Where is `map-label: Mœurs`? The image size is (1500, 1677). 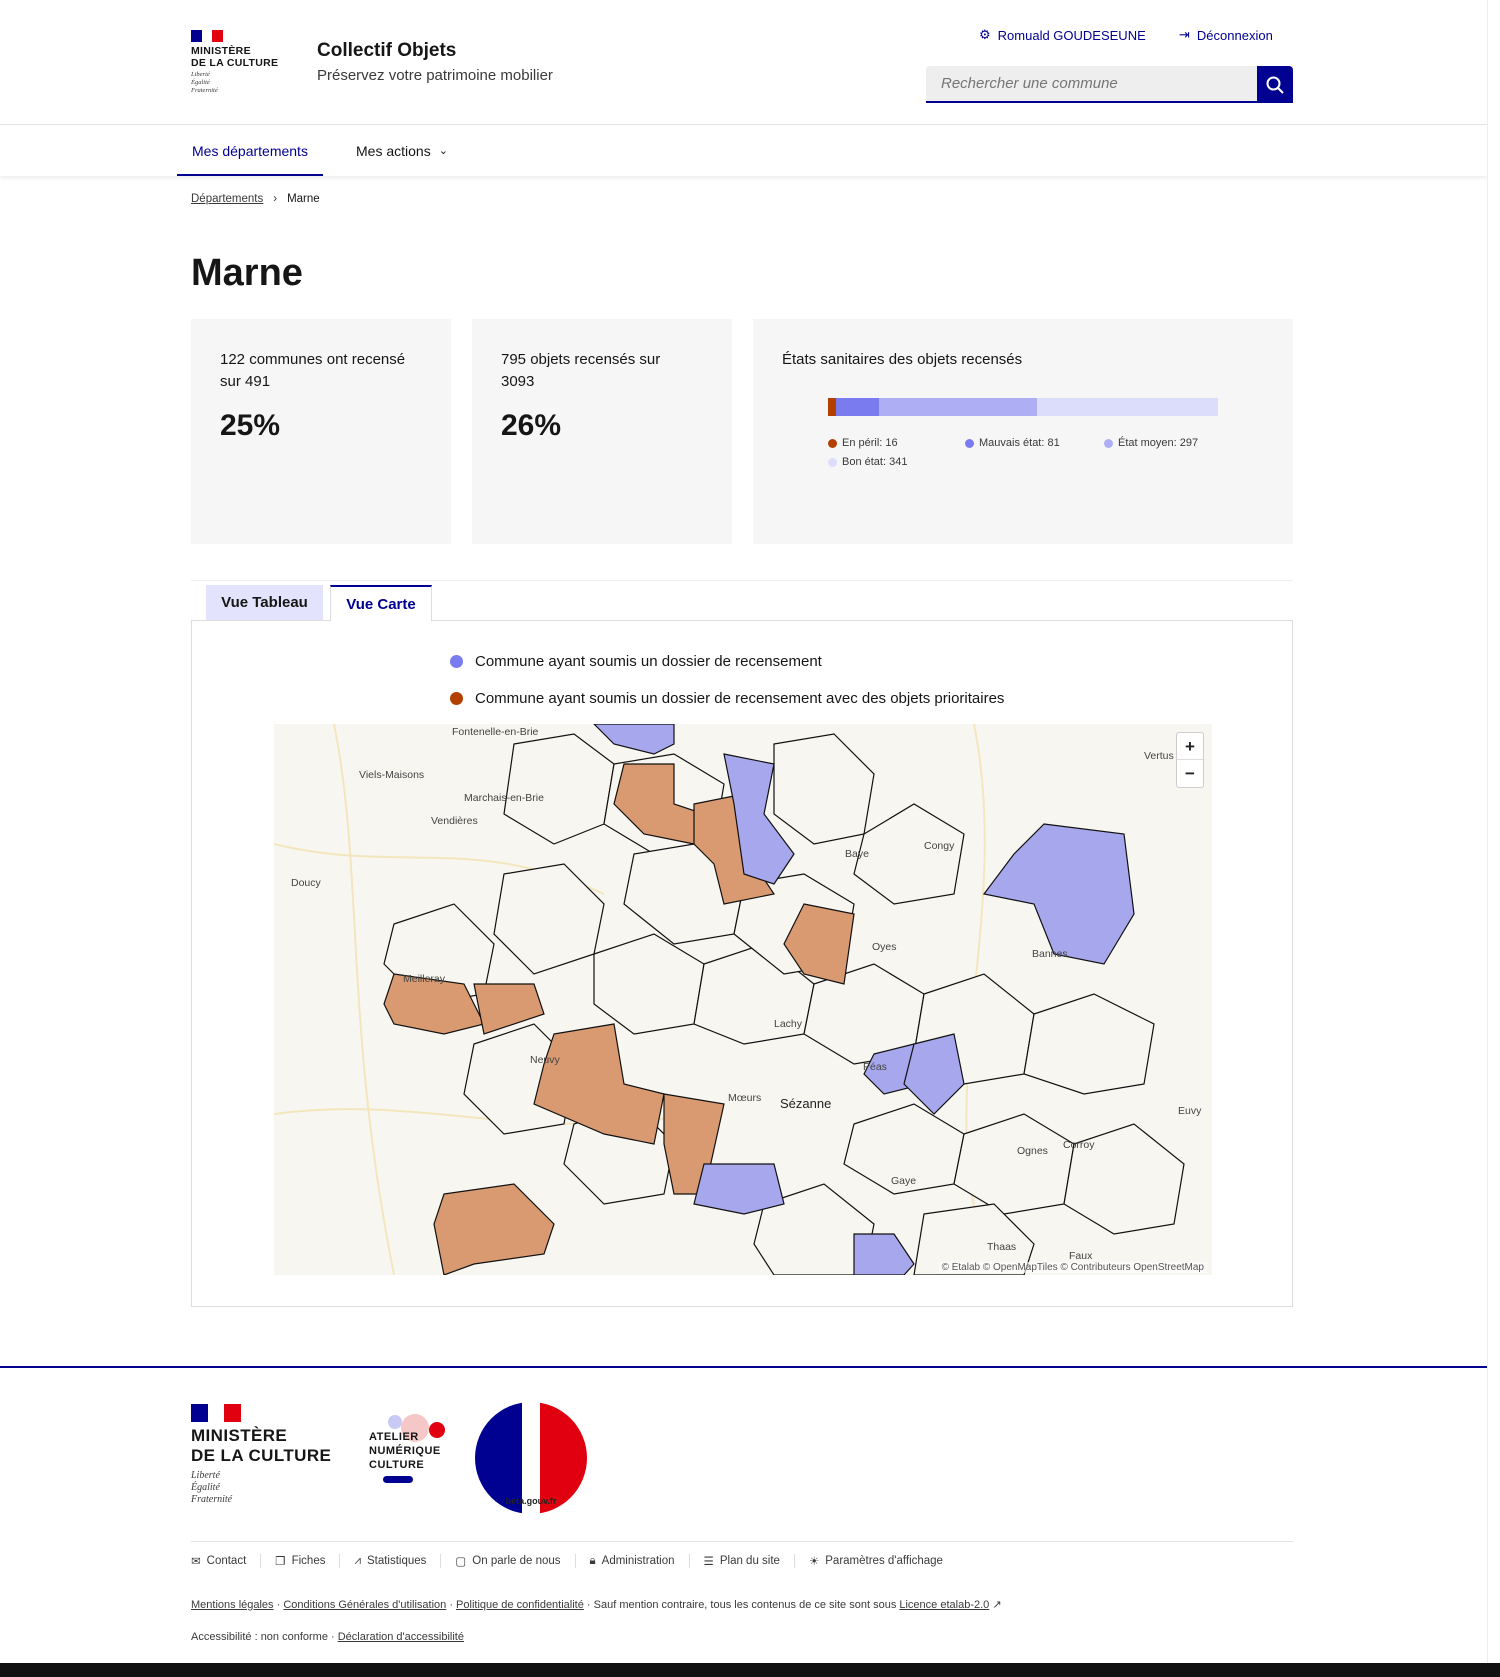
map-label: Mœurs is located at coordinates (745, 1098).